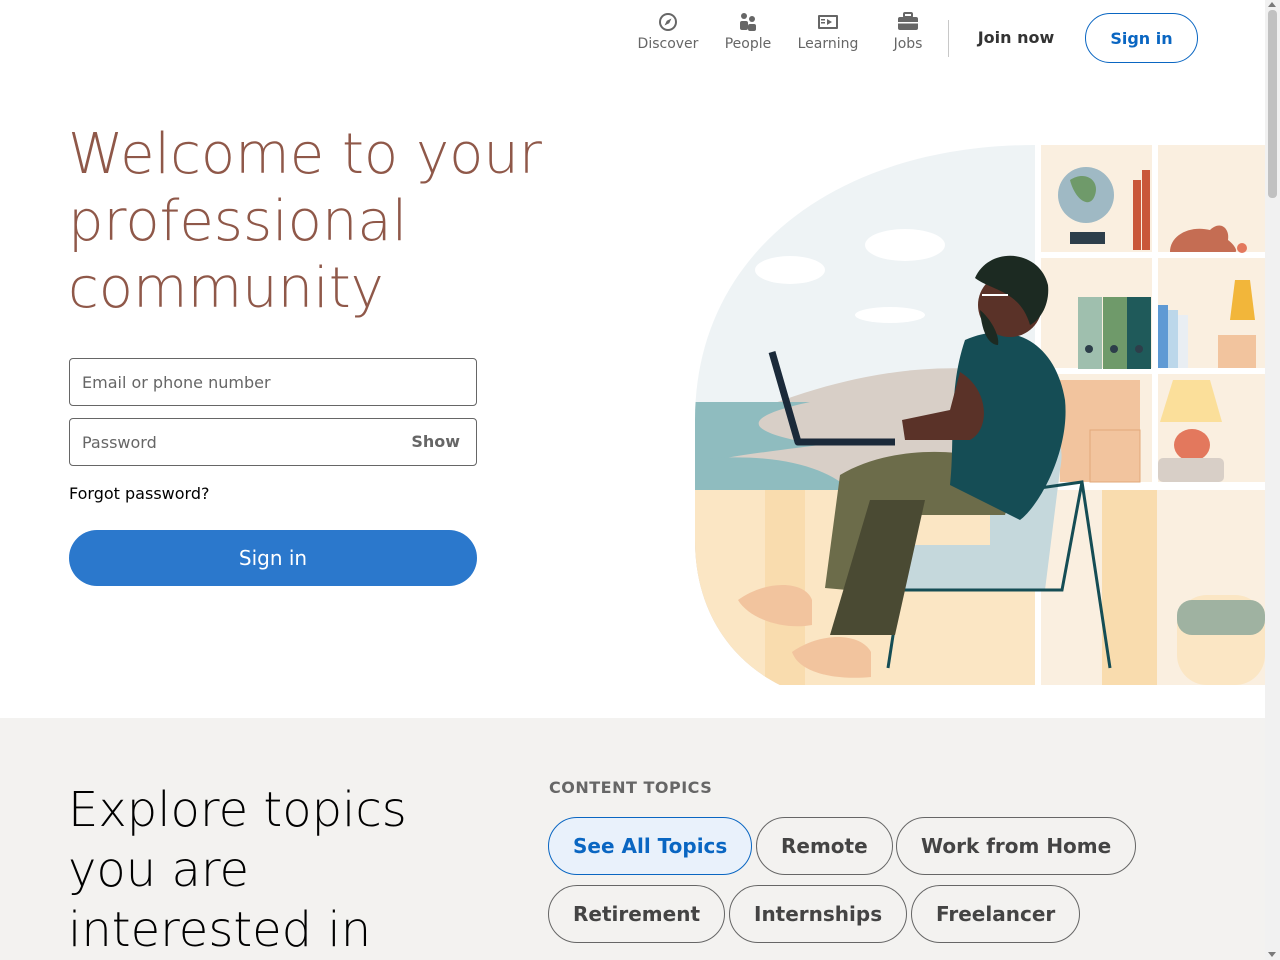  I want to click on topic-internships: Internships, so click(818, 914).